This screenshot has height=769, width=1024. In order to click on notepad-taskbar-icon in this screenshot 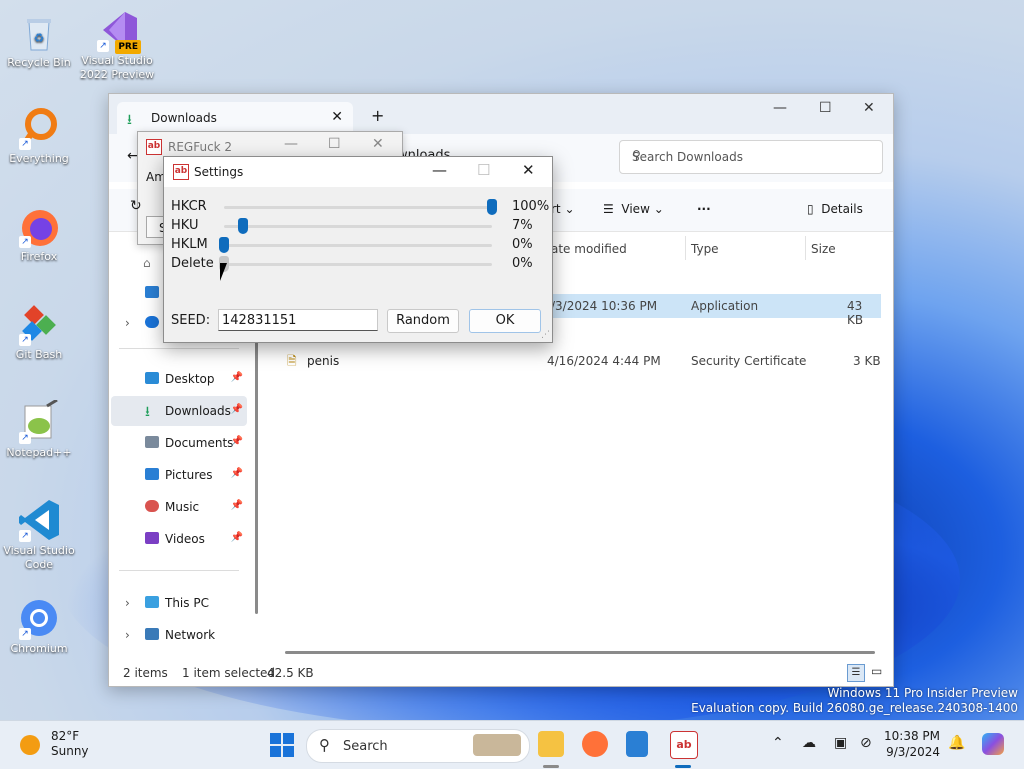, I will do `click(637, 744)`.